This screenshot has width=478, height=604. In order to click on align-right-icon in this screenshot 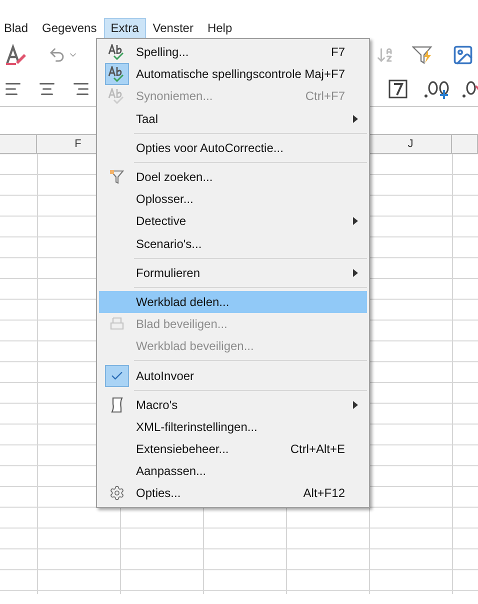, I will do `click(81, 89)`.